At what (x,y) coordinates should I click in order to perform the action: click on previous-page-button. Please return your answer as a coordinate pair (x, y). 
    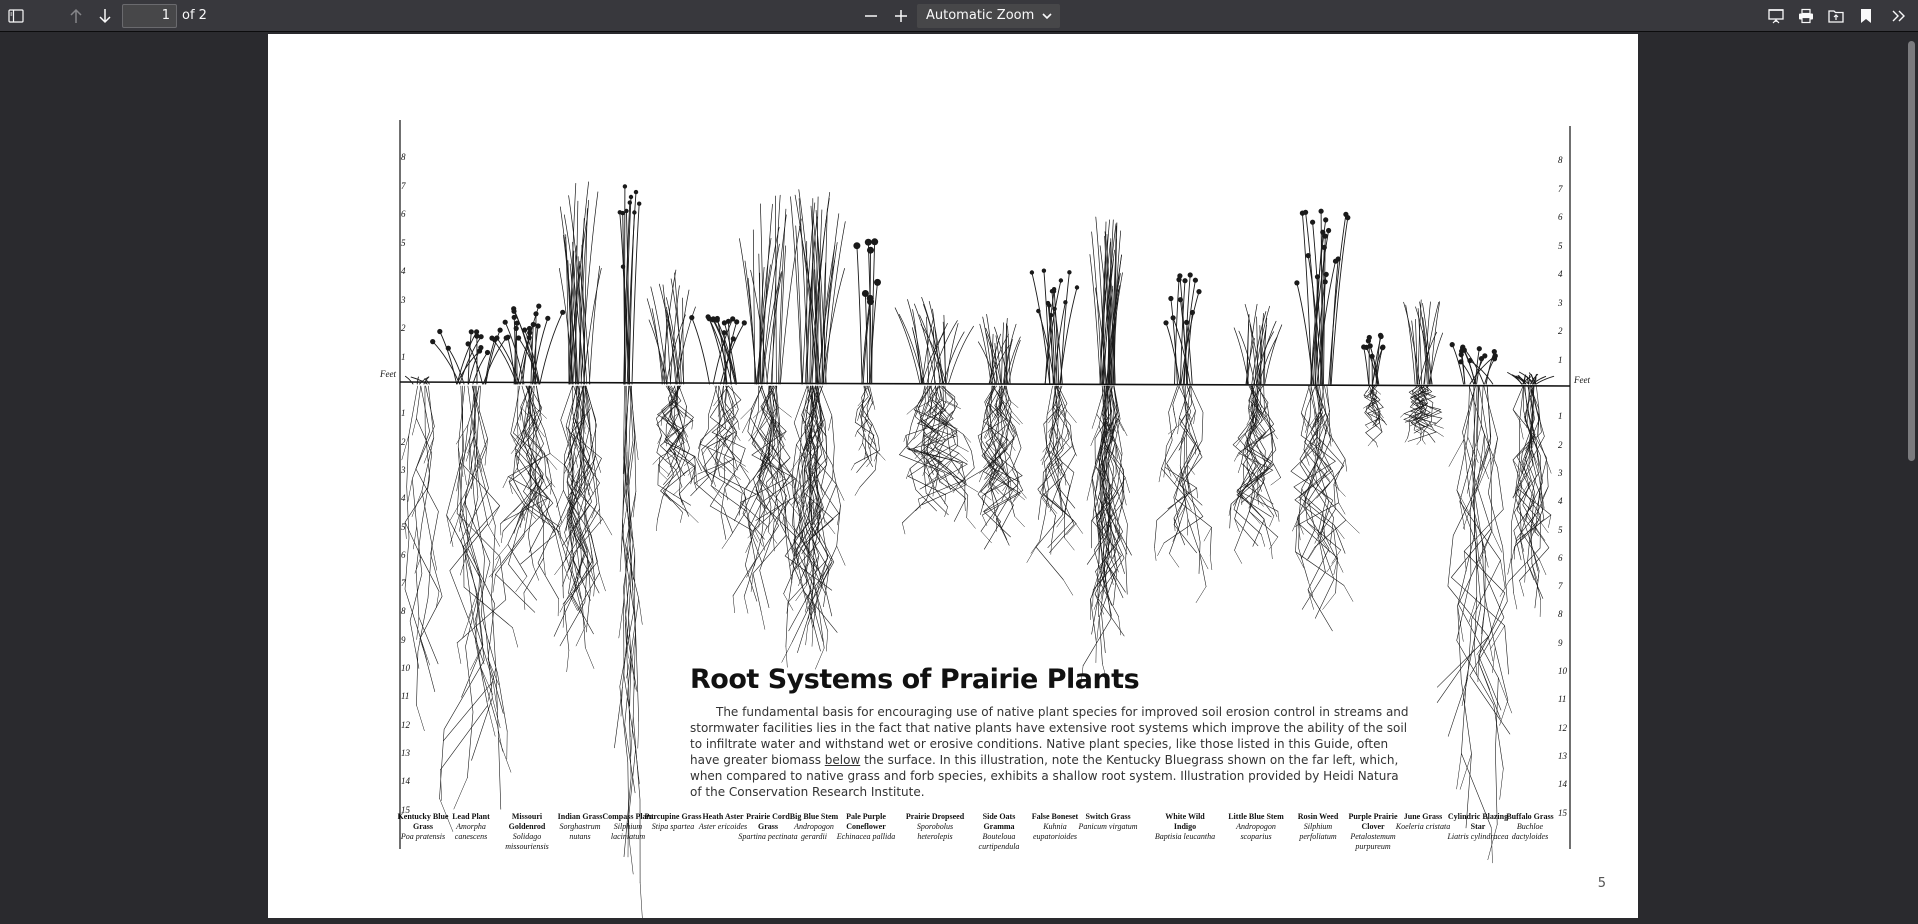
    Looking at the image, I should click on (76, 16).